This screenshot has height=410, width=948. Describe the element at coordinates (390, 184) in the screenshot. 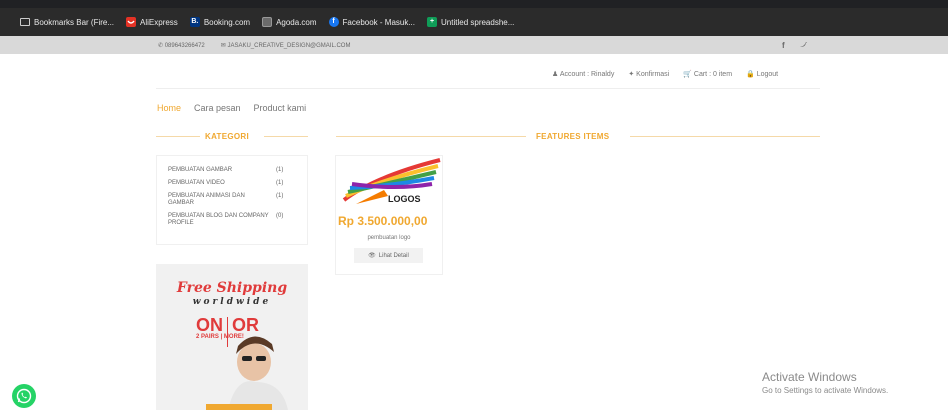

I see `product-image: LOGOS` at that location.